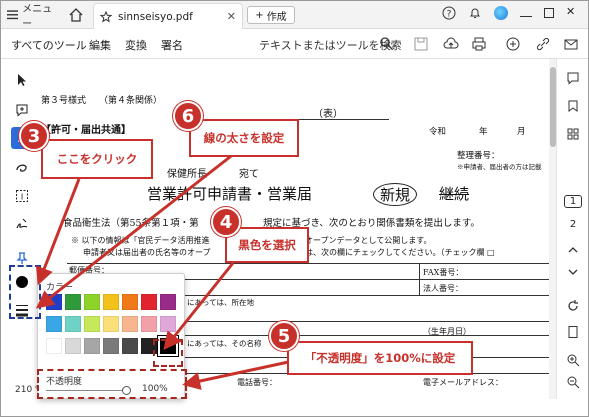 This screenshot has width=589, height=417. I want to click on minimize-icon, so click(526, 16).